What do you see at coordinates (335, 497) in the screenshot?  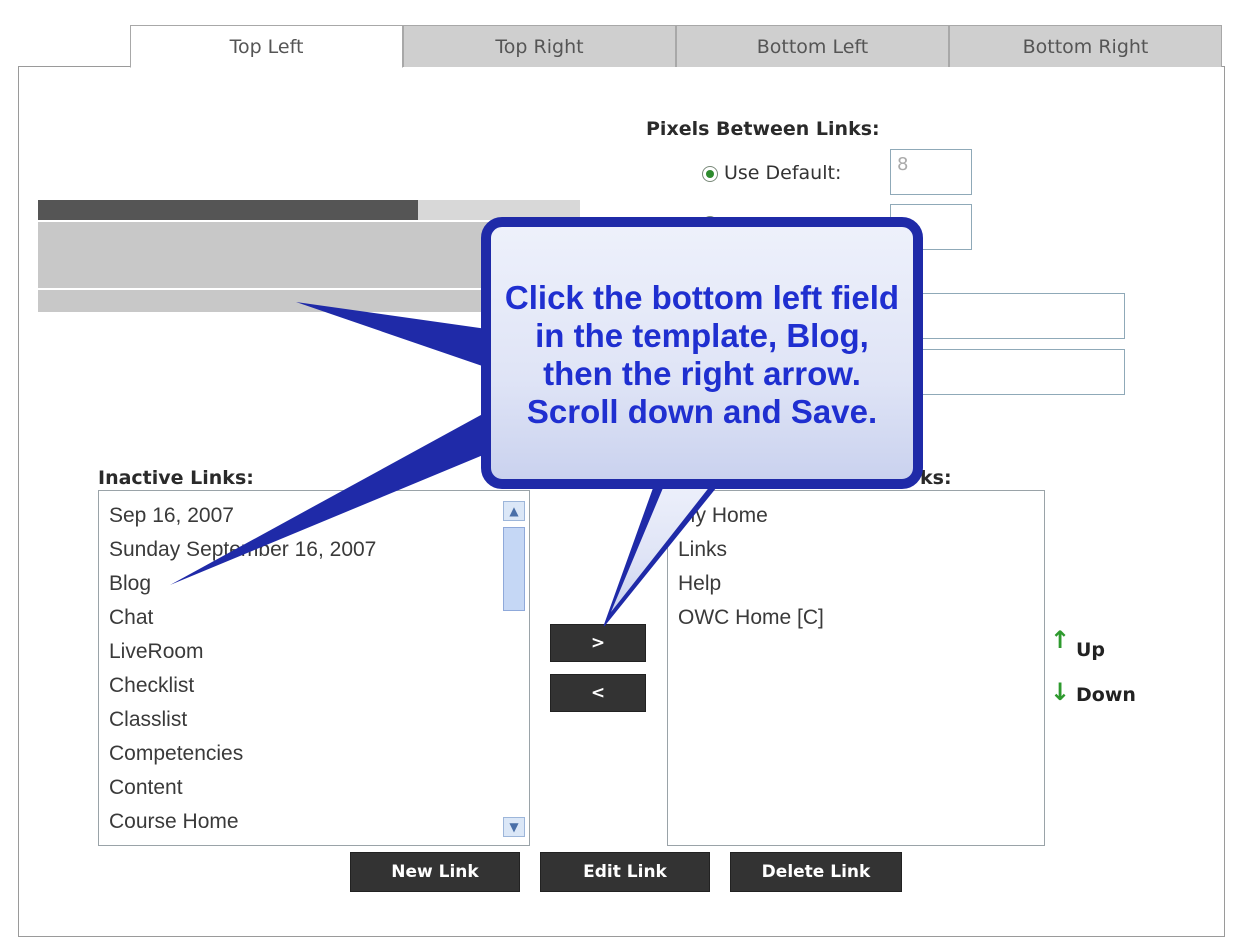 I see `callout-pointer-blog` at bounding box center [335, 497].